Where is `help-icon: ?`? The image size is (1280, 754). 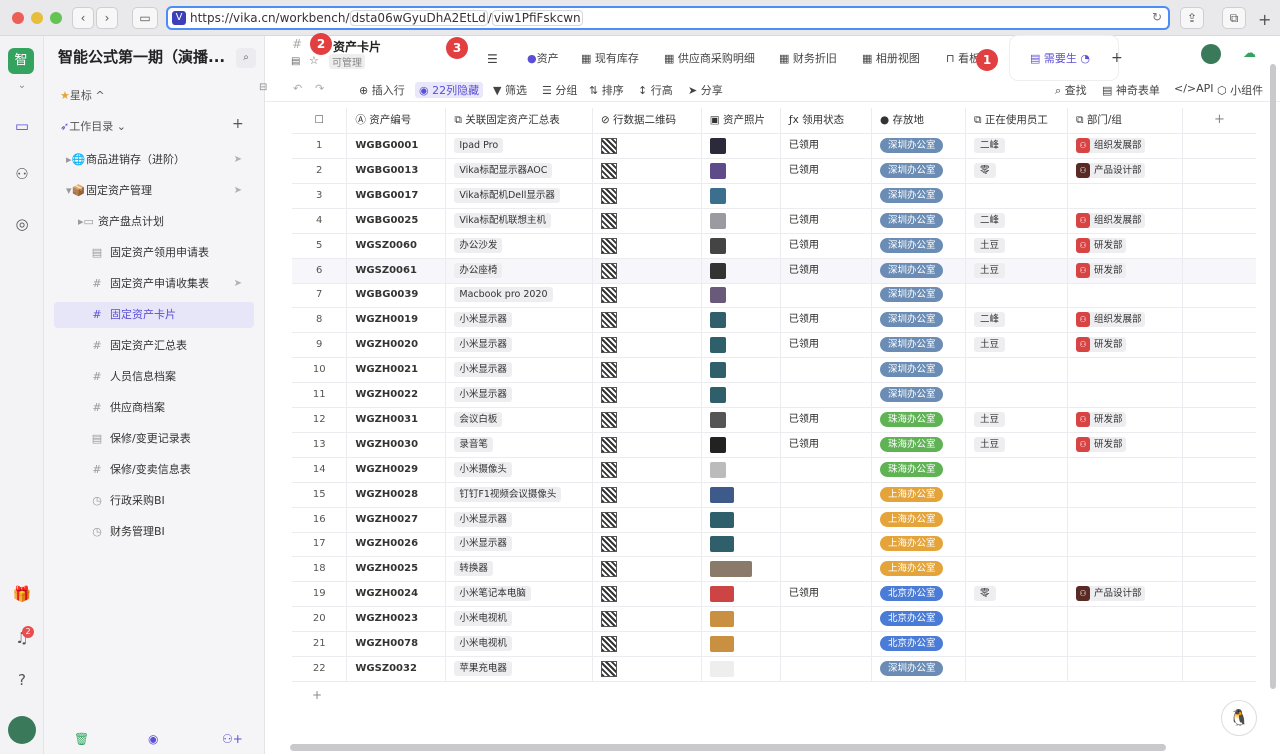
help-icon: ? is located at coordinates (22, 680).